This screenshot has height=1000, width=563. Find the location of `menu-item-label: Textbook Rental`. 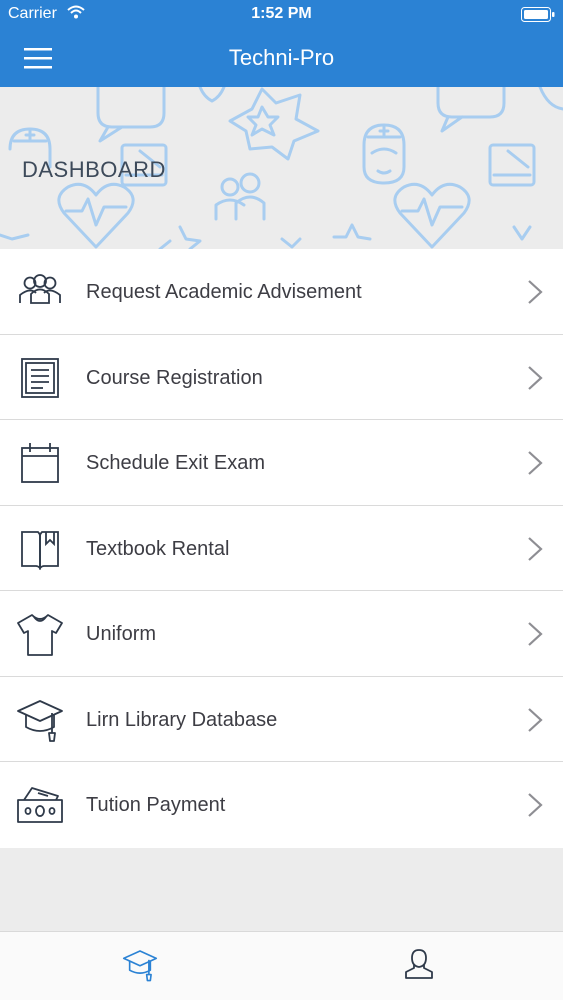

menu-item-label: Textbook Rental is located at coordinates (158, 548).